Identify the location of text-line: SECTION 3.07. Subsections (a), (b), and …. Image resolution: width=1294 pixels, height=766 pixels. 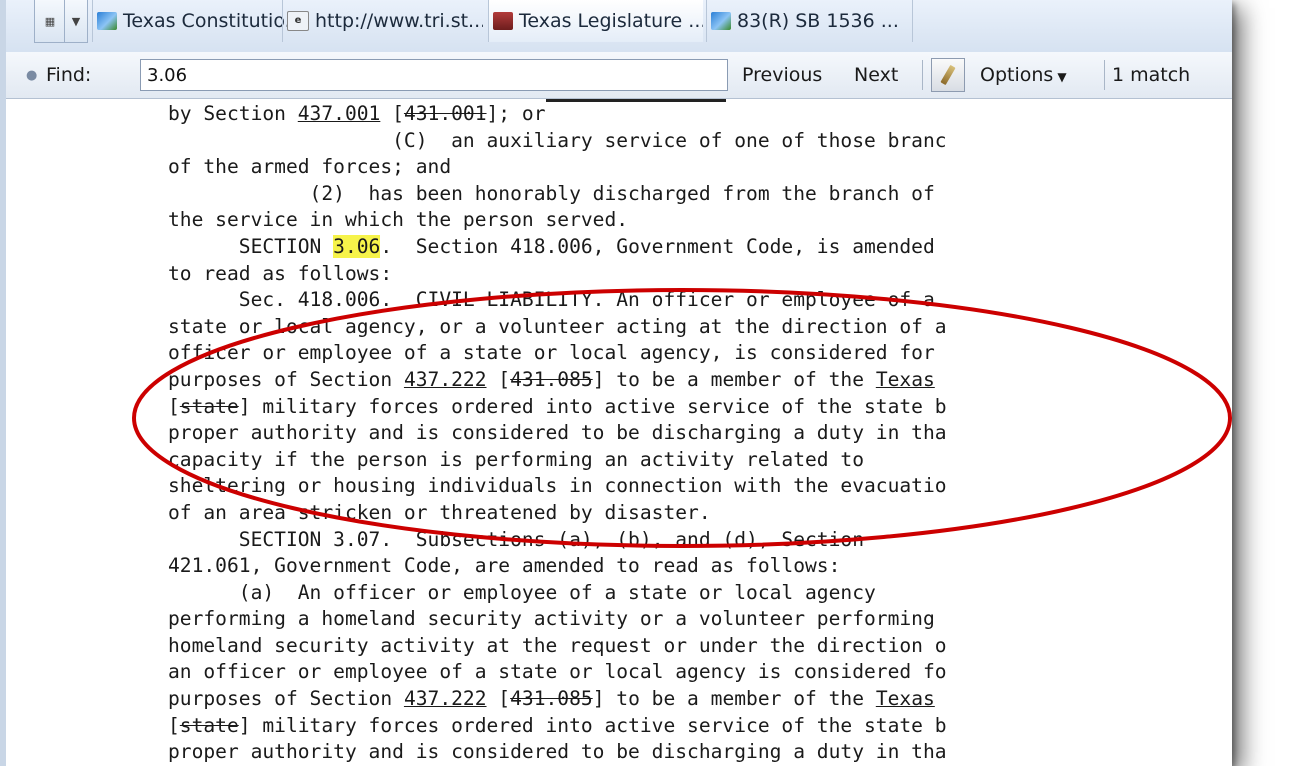
(516, 539).